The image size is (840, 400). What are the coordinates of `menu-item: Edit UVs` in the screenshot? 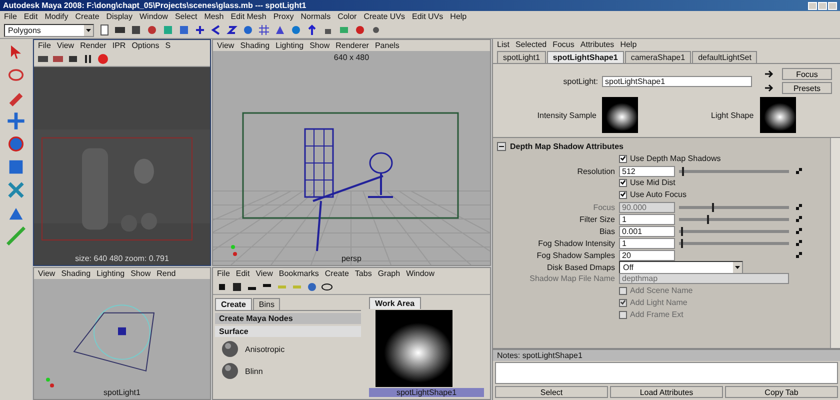 It's located at (428, 16).